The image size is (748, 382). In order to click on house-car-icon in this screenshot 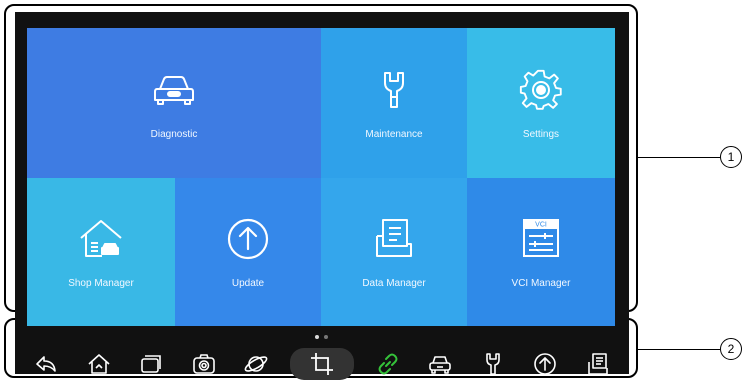, I will do `click(101, 239)`.